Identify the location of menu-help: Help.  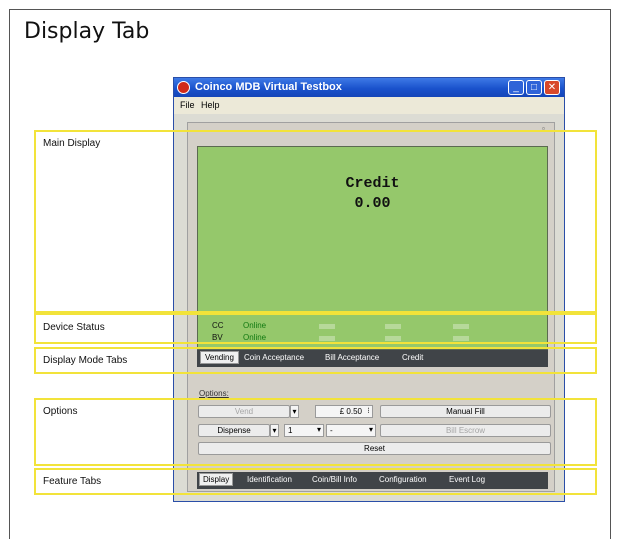
(210, 105).